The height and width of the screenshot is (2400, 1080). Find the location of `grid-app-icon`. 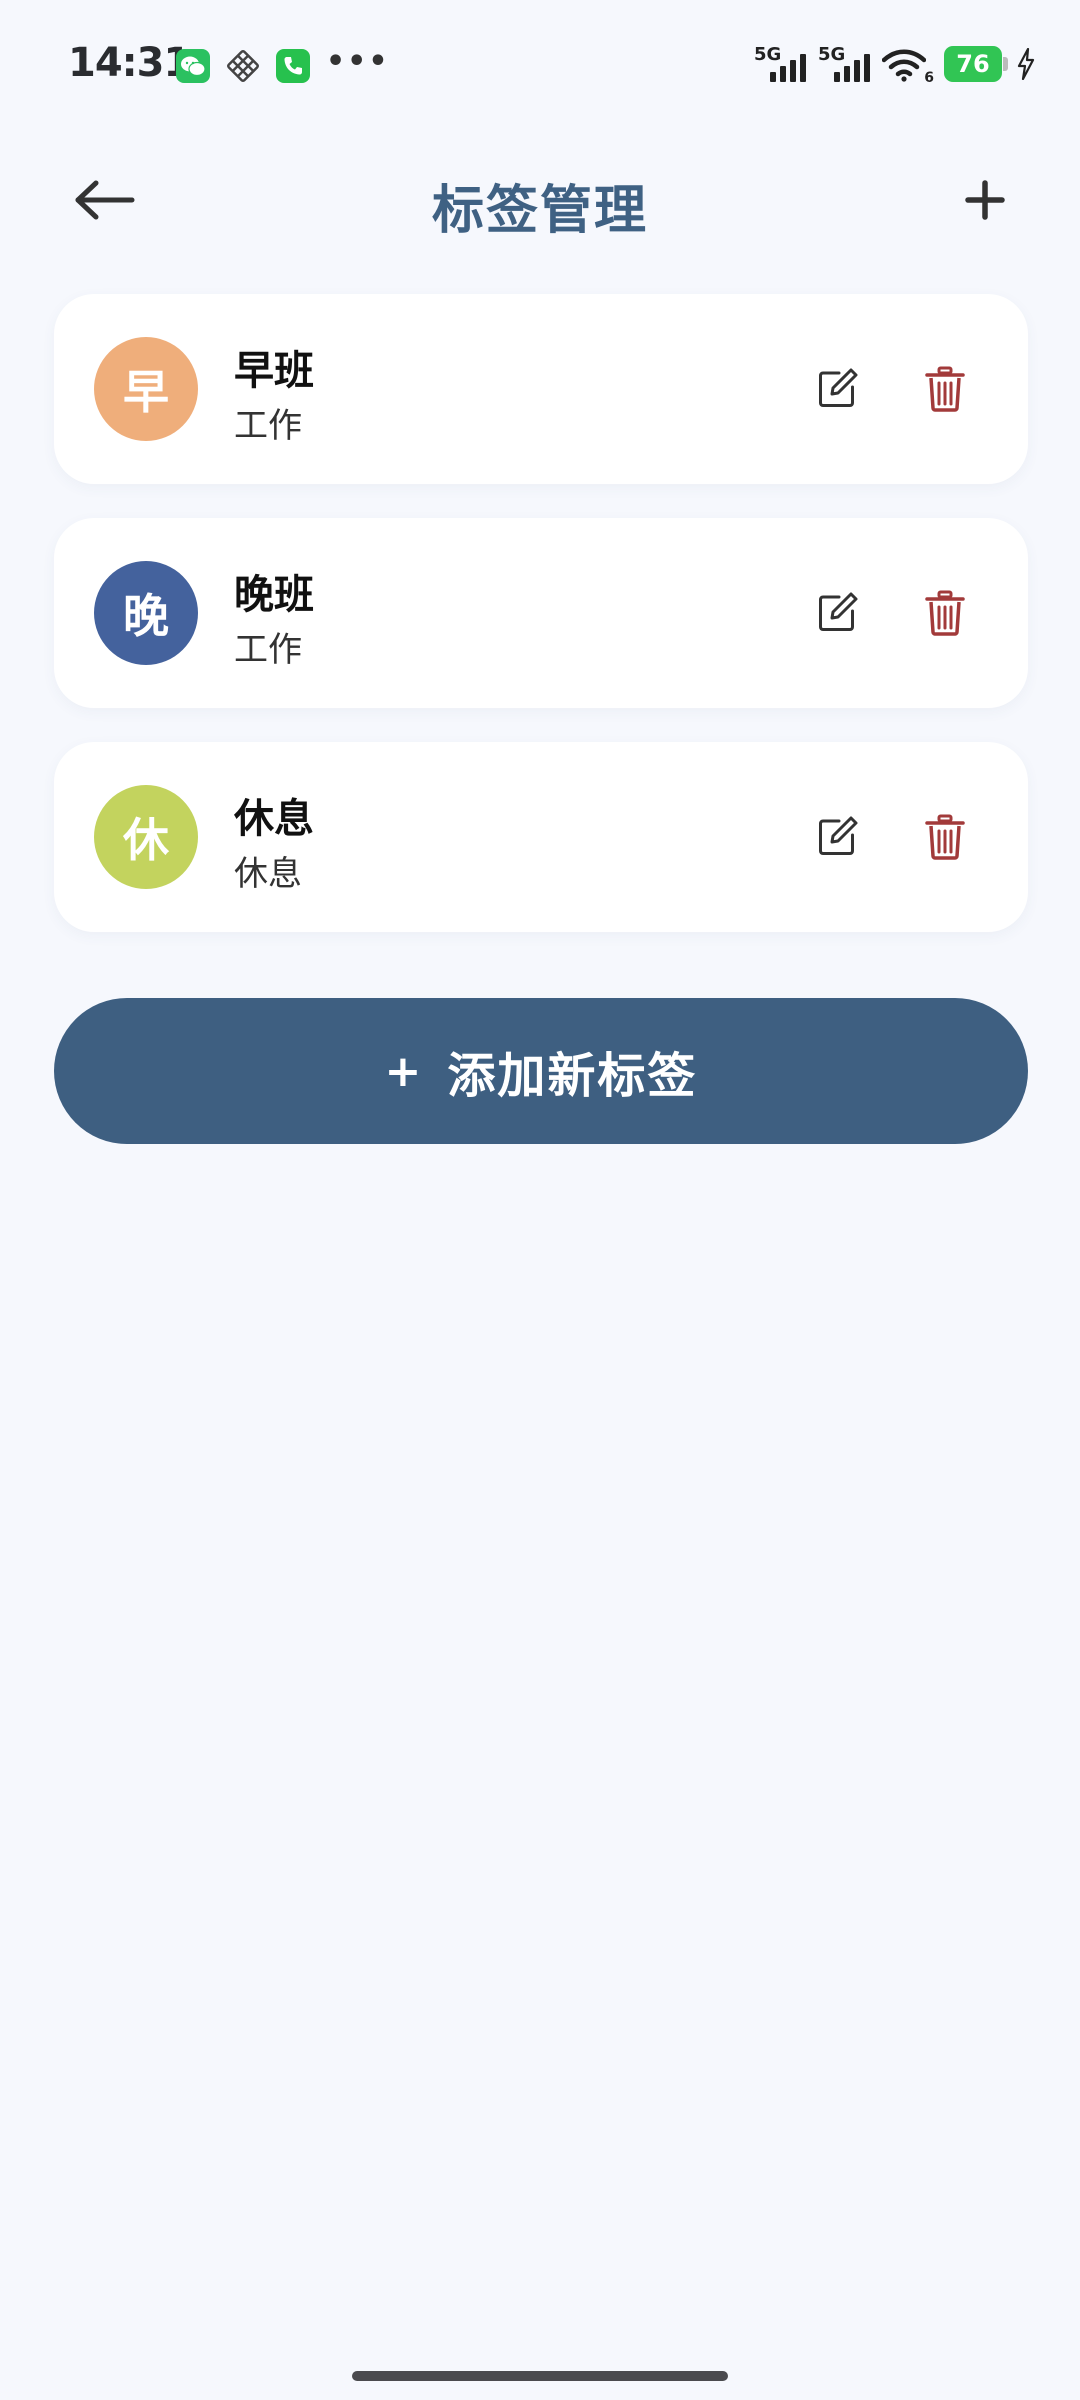

grid-app-icon is located at coordinates (243, 66).